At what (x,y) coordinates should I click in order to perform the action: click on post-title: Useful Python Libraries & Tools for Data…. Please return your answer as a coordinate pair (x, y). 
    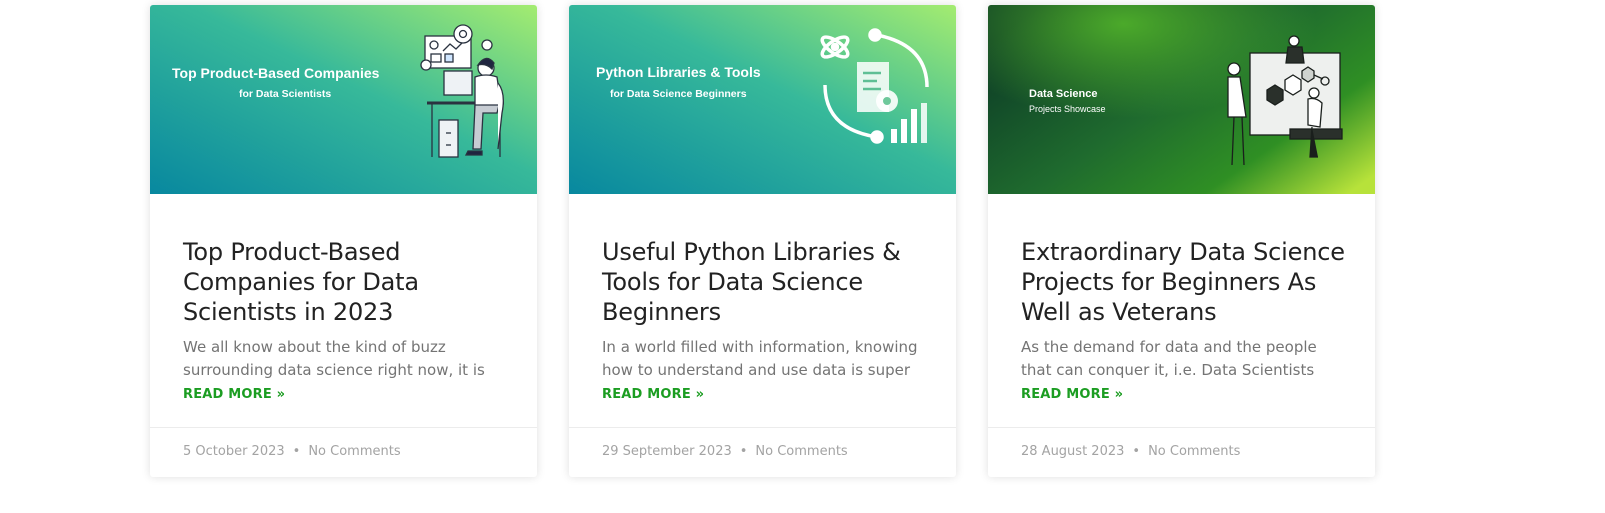
    Looking at the image, I should click on (767, 282).